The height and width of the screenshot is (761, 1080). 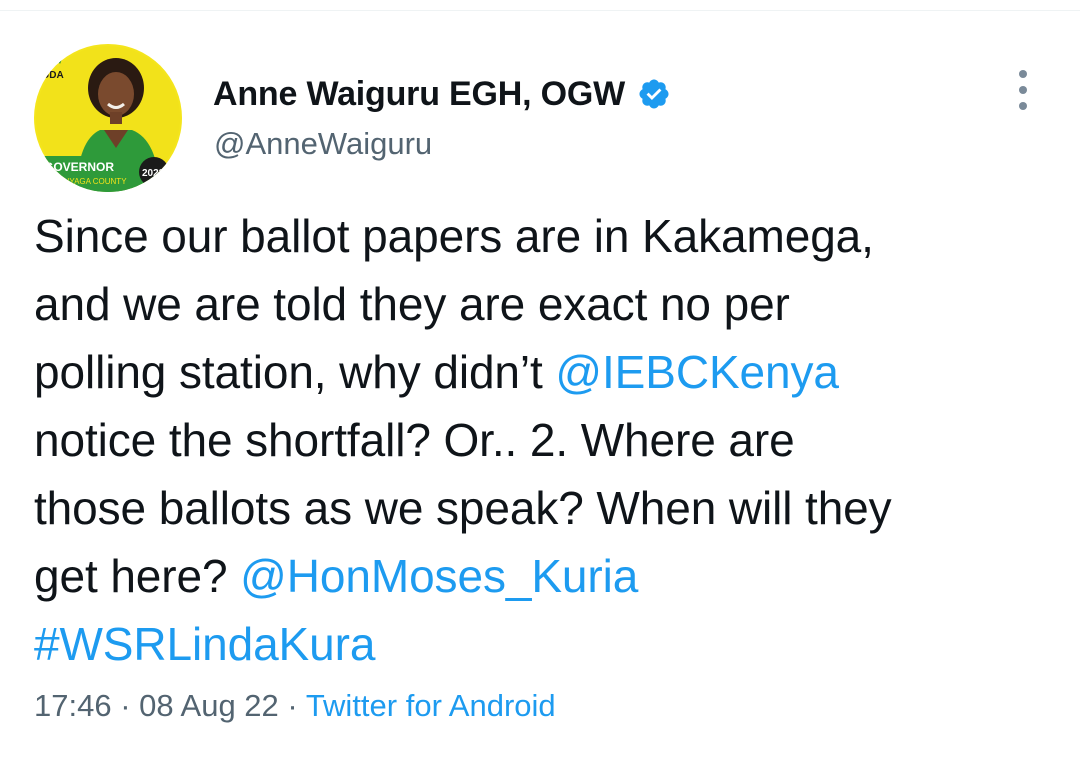 I want to click on tweet-meta: 17:46 · 08 Aug 22 · Twitter for Android, so click(x=295, y=706).